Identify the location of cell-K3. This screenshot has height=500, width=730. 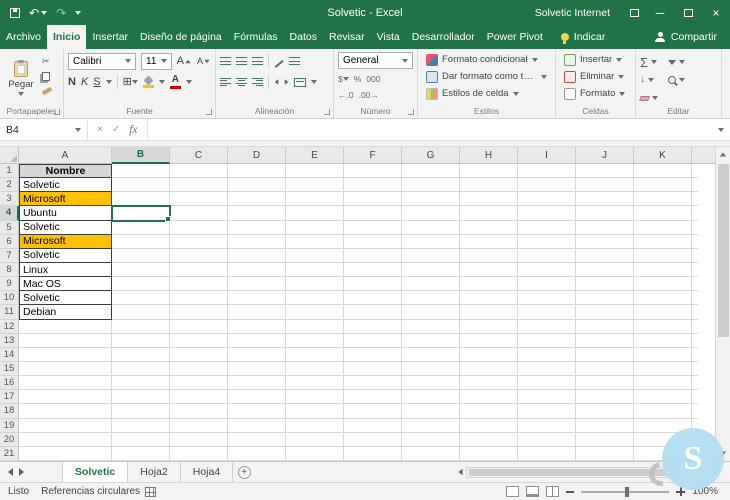
(663, 199).